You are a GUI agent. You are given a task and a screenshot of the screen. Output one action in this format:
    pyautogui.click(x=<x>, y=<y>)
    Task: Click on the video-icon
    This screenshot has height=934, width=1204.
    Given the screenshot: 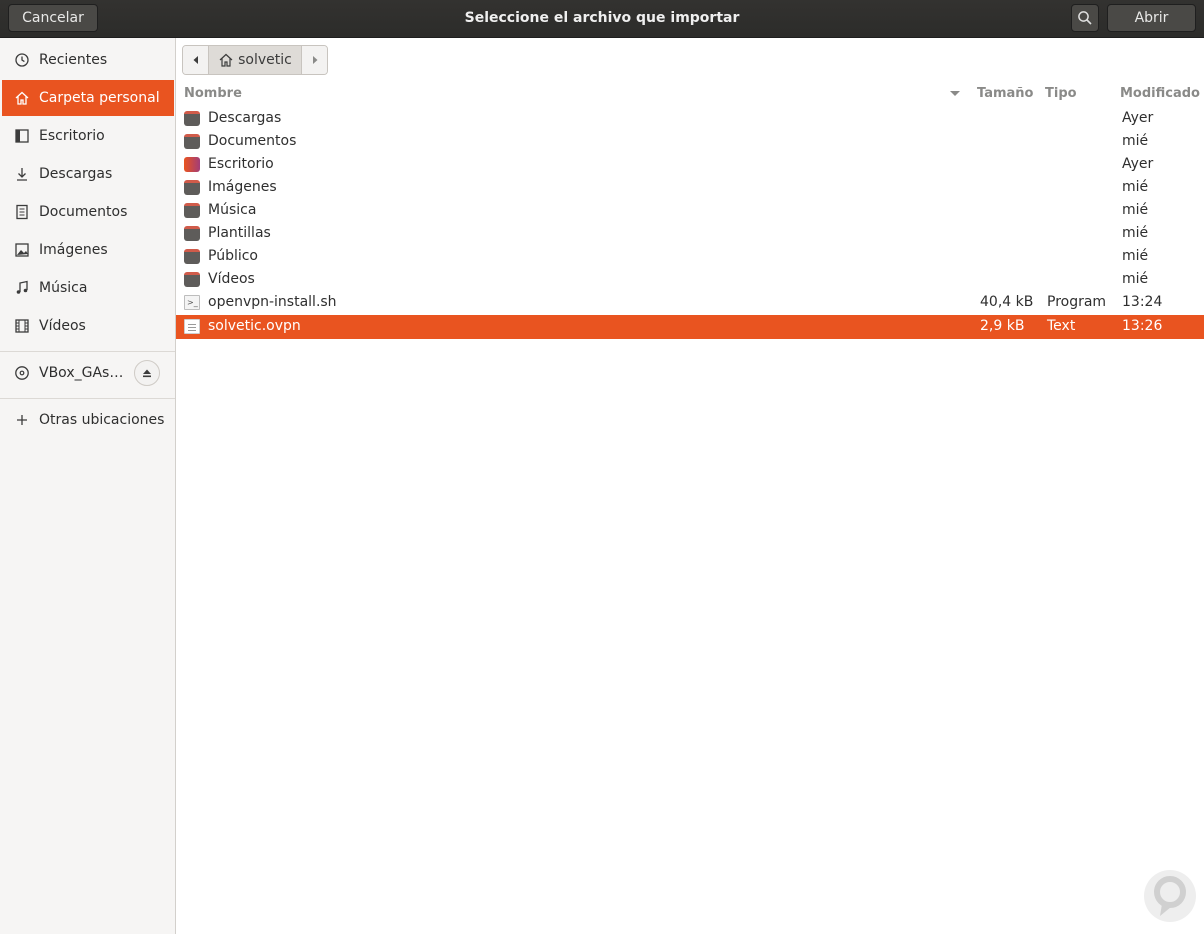 What is the action you would take?
    pyautogui.click(x=22, y=326)
    